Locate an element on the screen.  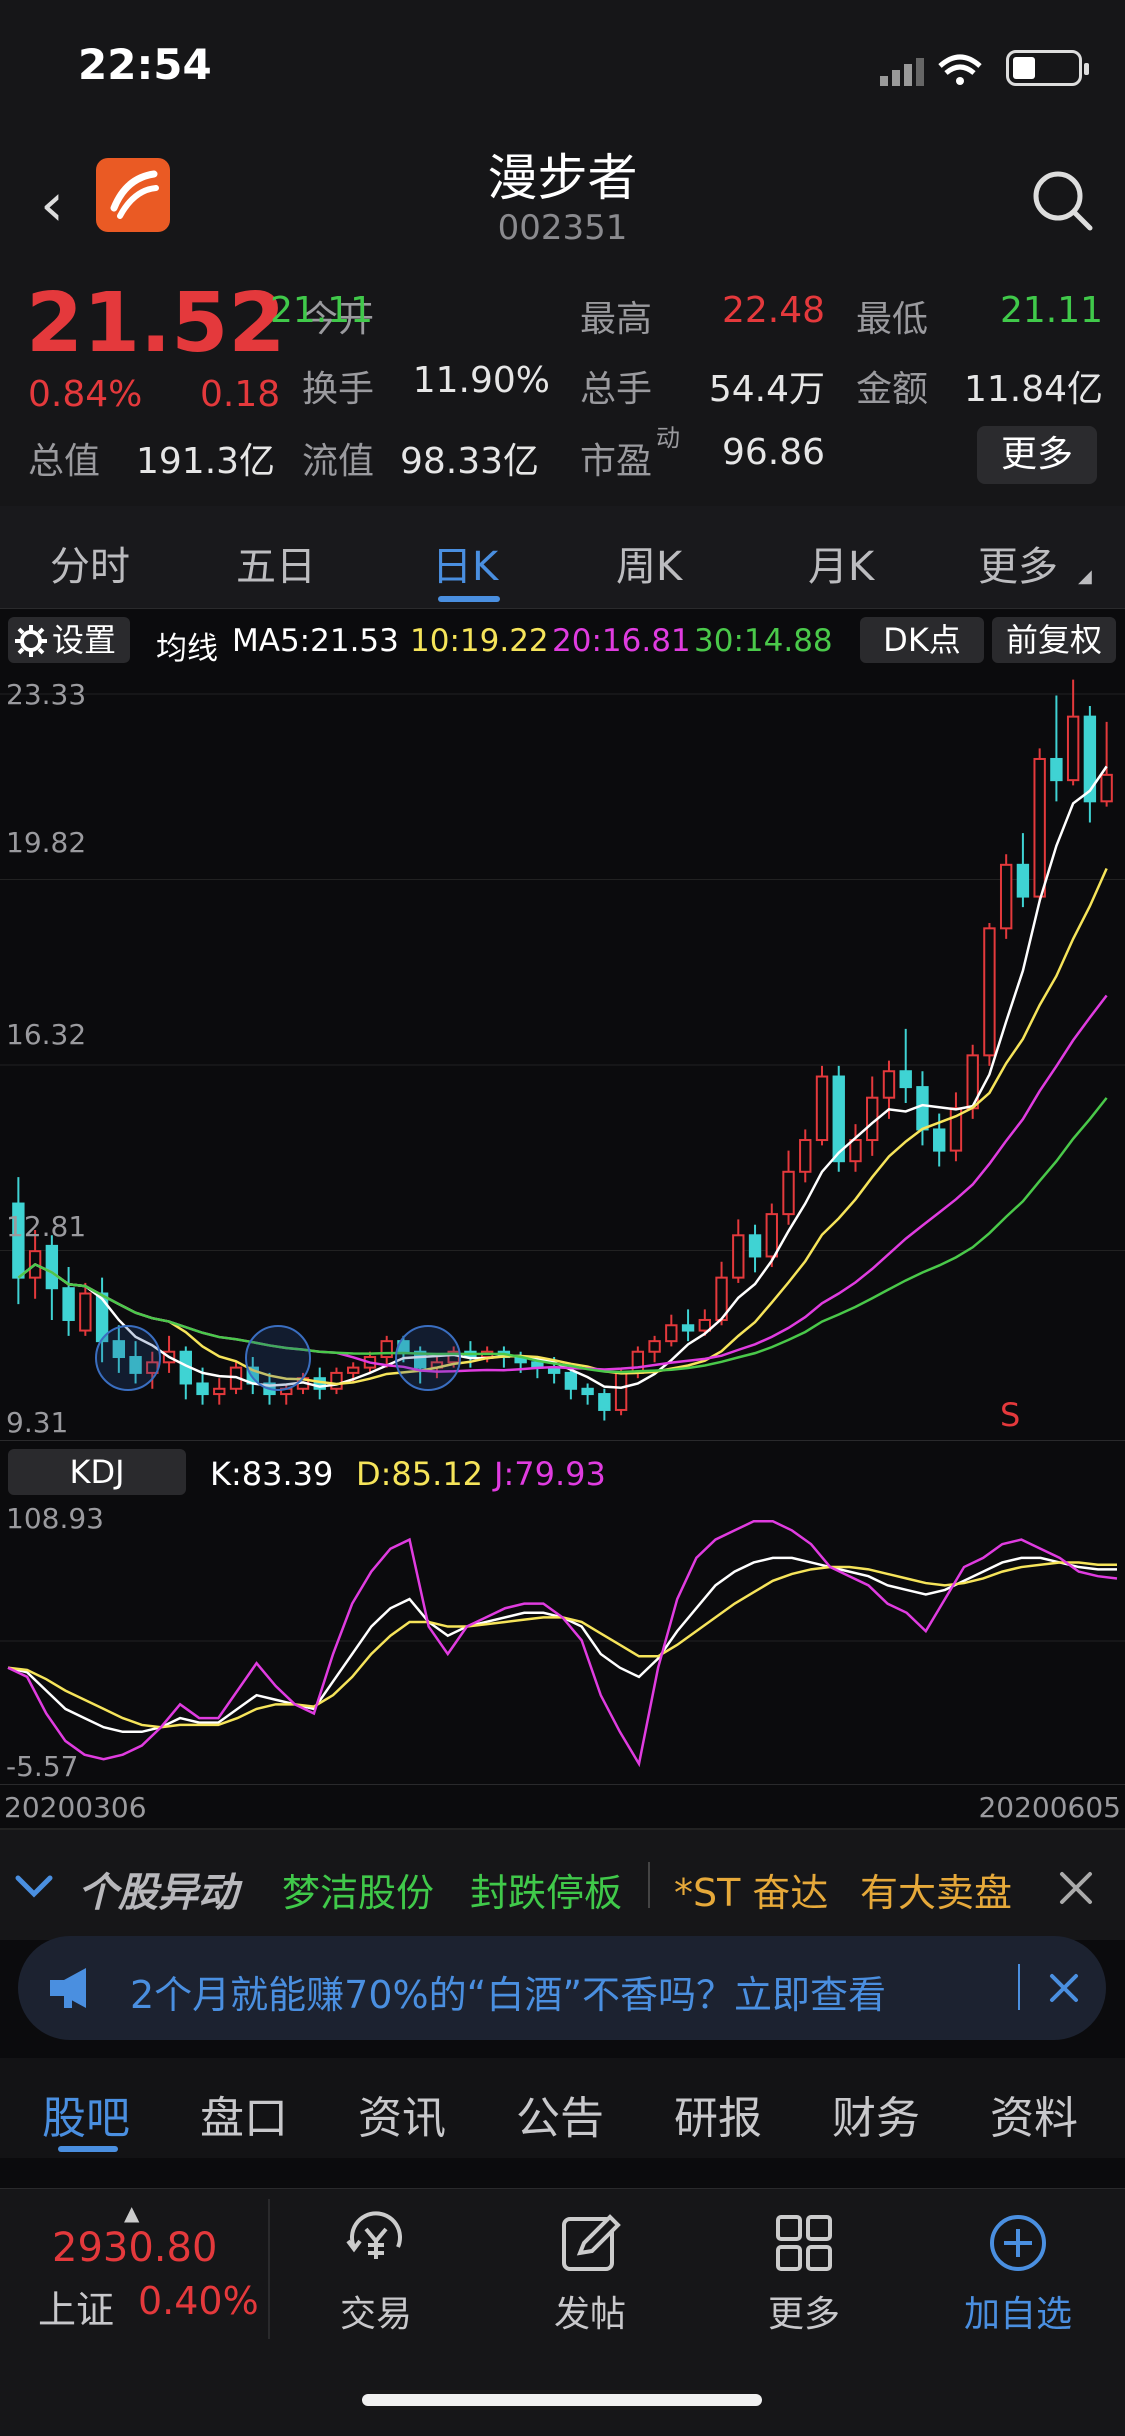
alert-item: 封跌停板 is located at coordinates (546, 1889).